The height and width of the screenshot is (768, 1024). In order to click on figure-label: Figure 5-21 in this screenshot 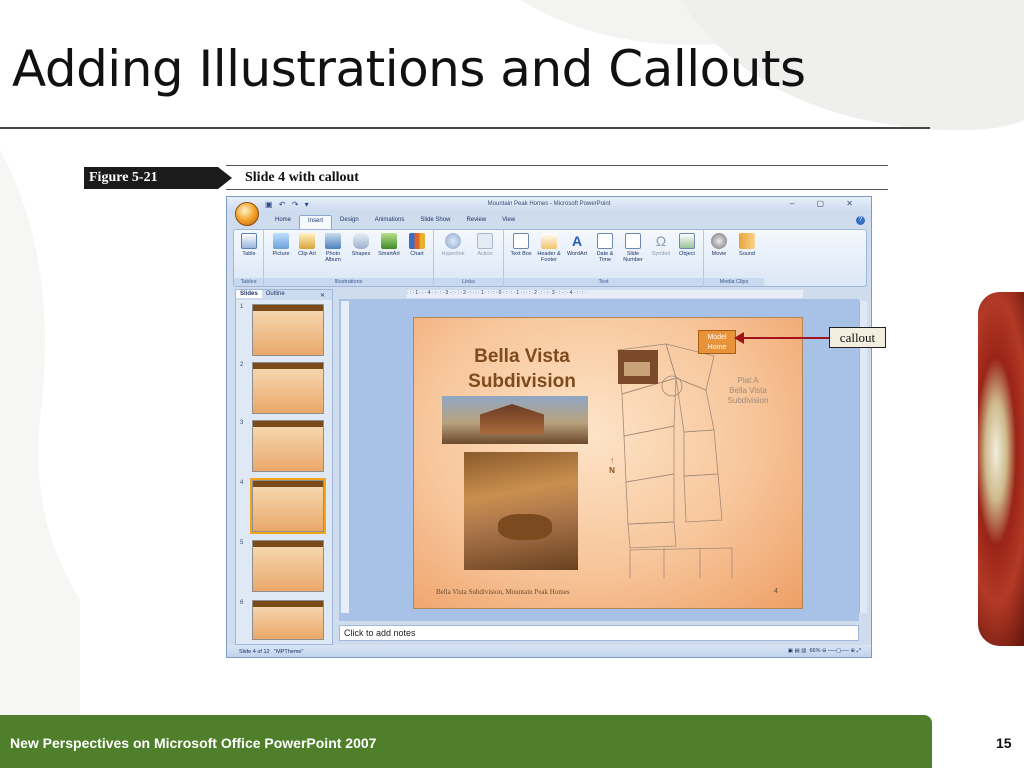, I will do `click(123, 177)`.